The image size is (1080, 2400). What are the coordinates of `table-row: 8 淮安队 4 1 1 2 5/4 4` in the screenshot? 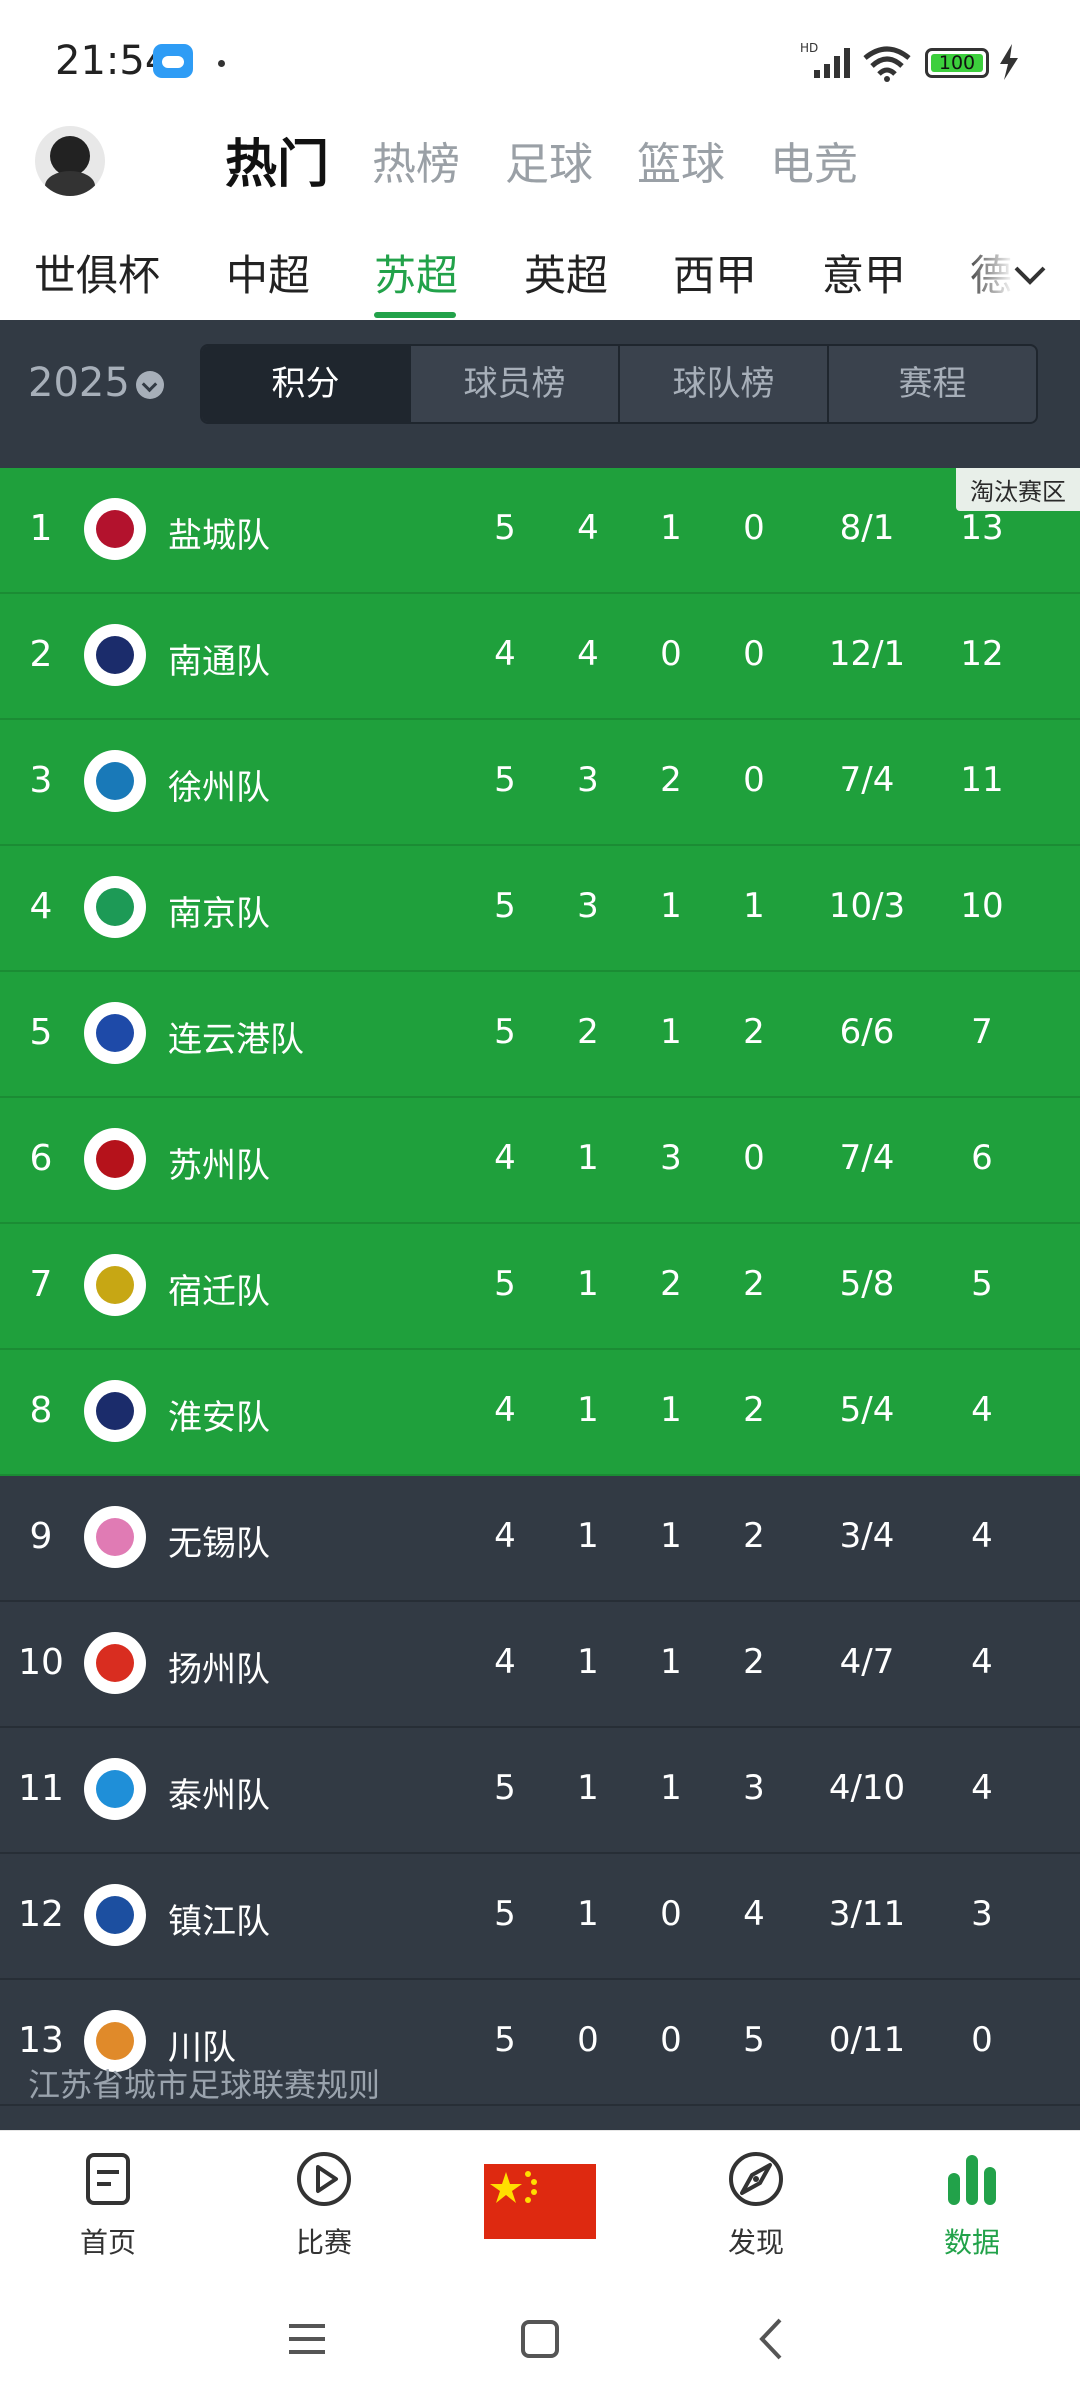 It's located at (540, 1413).